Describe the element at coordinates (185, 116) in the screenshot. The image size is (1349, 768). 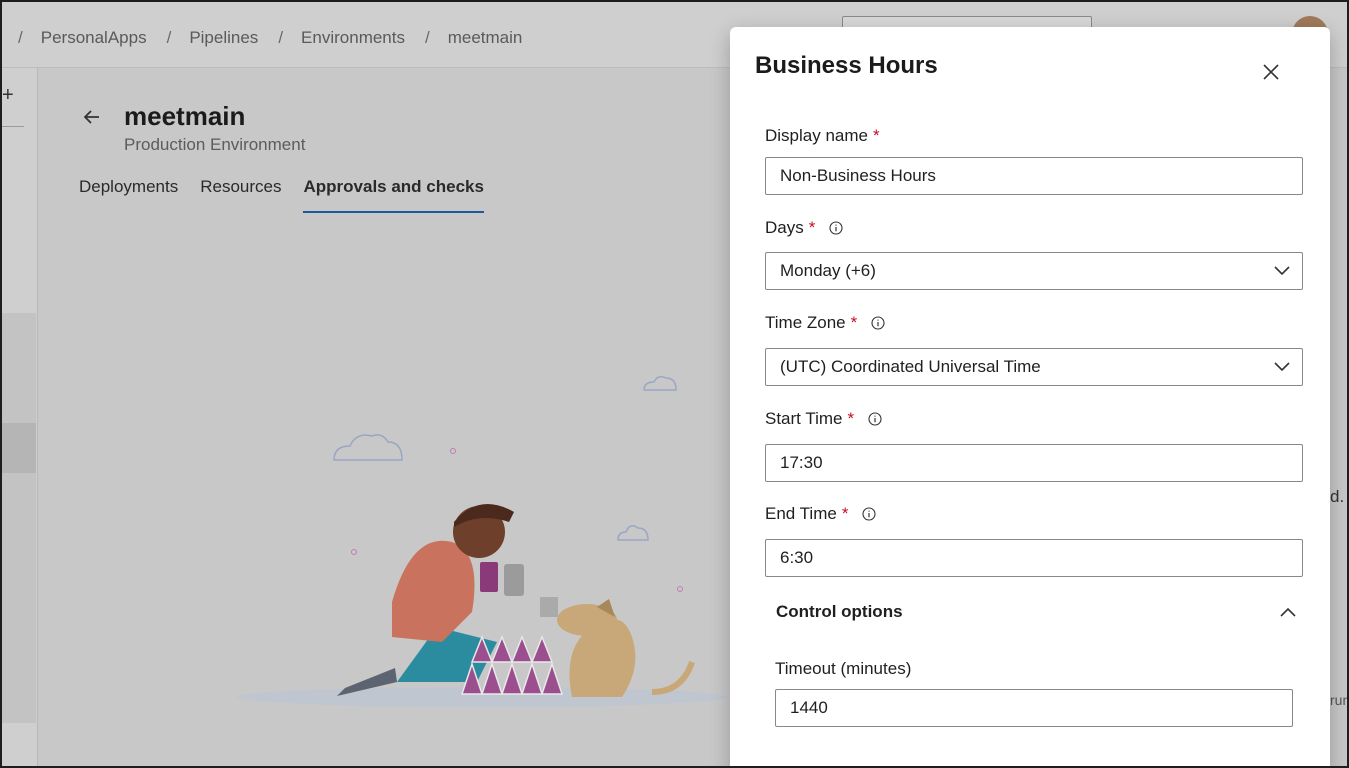
I see `page-title: meetmain` at that location.